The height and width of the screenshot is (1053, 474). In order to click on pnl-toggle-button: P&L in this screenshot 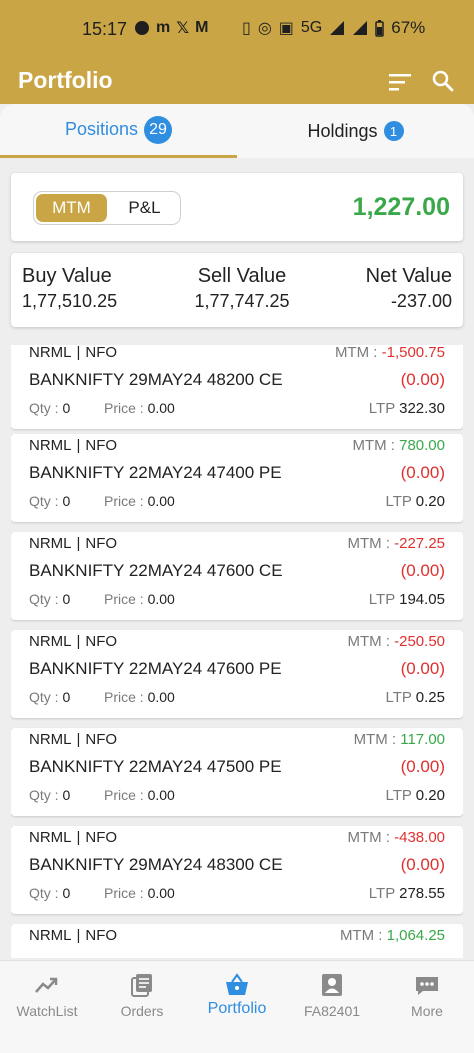, I will do `click(144, 208)`.